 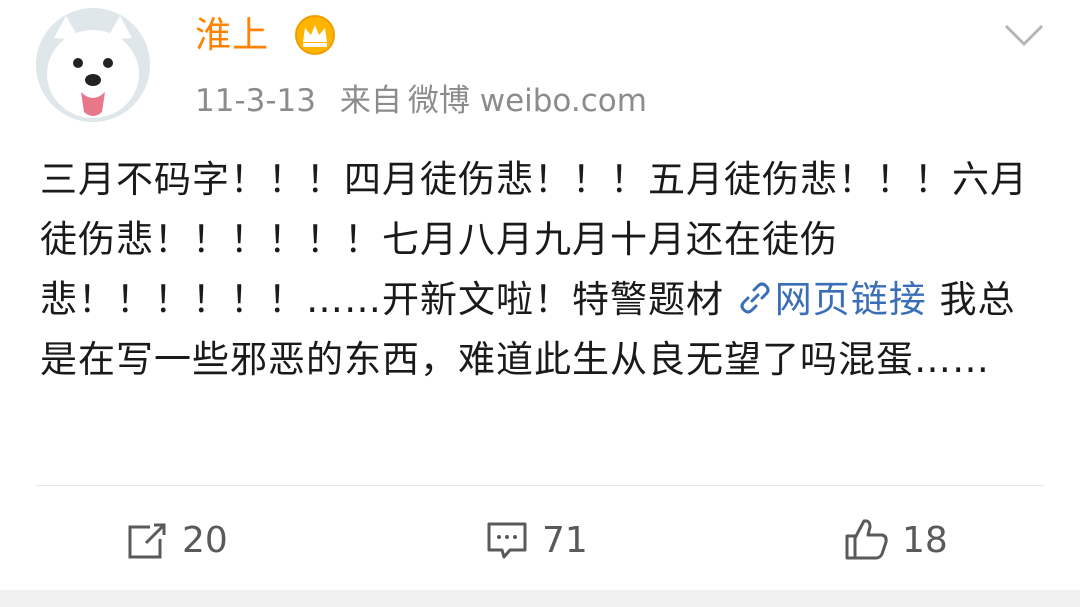 I want to click on chevron-down-icon, so click(x=1024, y=36).